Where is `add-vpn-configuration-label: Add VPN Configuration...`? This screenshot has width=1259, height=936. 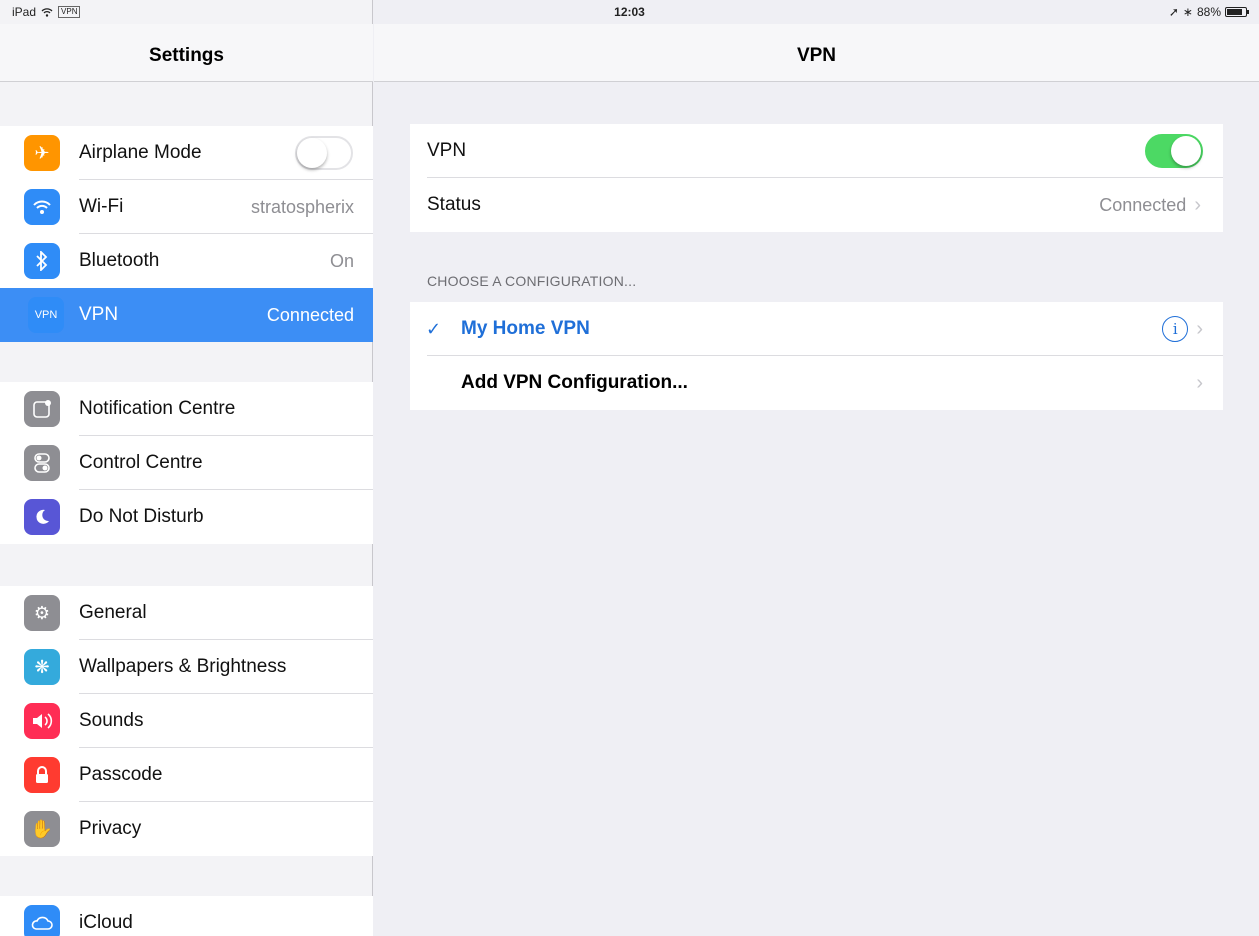
add-vpn-configuration-label: Add VPN Configuration... is located at coordinates (574, 382).